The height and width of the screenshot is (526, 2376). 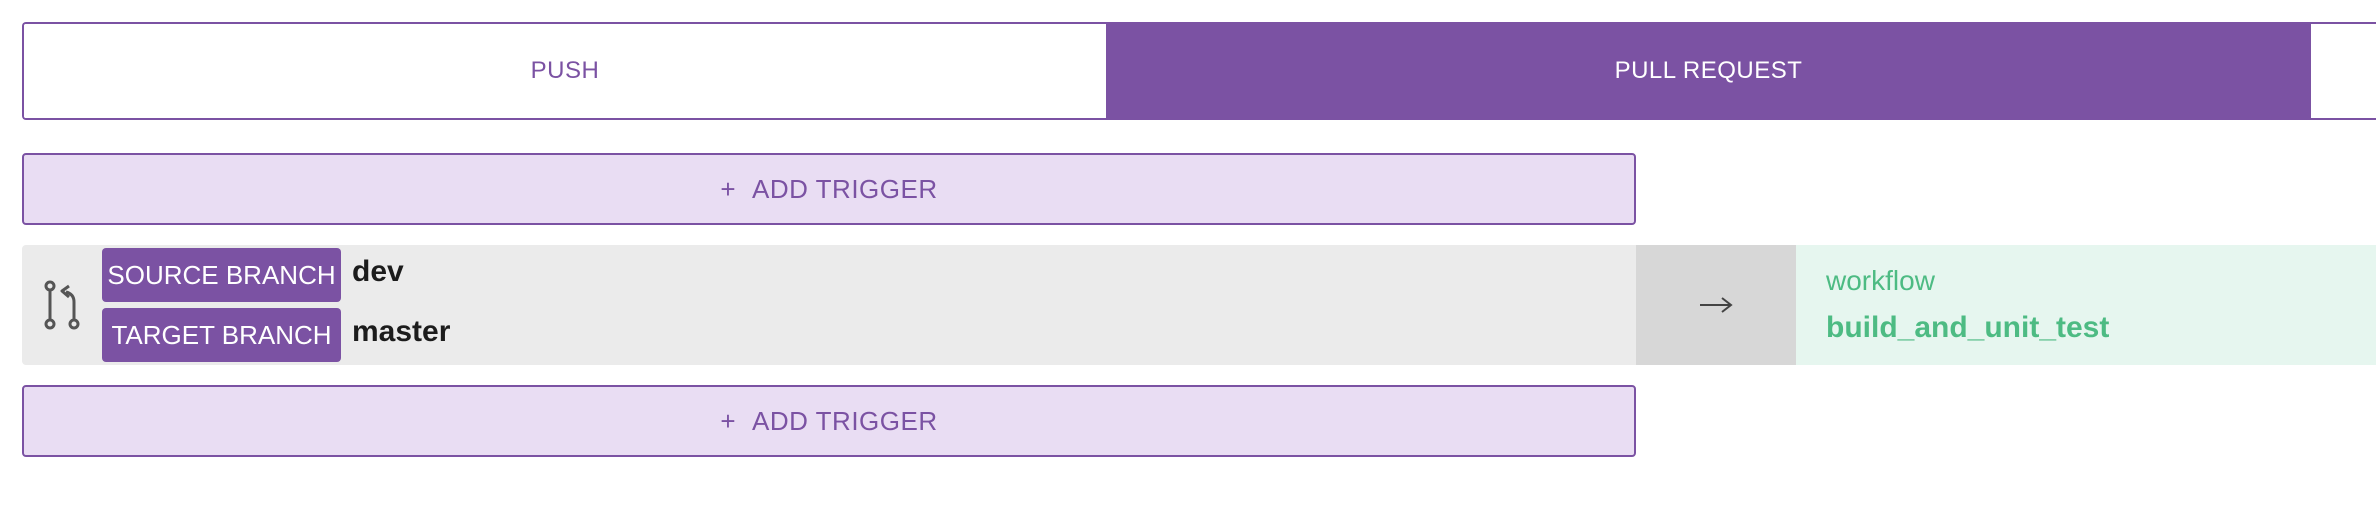 What do you see at coordinates (2343, 71) in the screenshot?
I see `tab-overflow` at bounding box center [2343, 71].